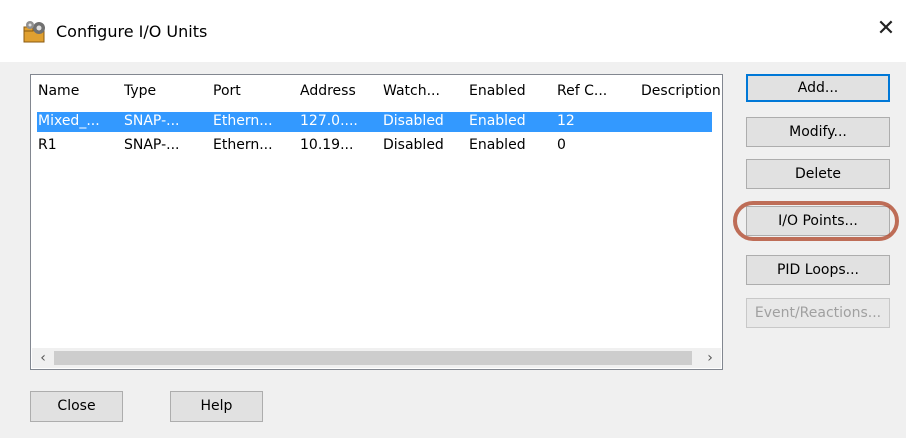 This screenshot has height=438, width=906. I want to click on scroll-left-icon: ‹, so click(43, 358).